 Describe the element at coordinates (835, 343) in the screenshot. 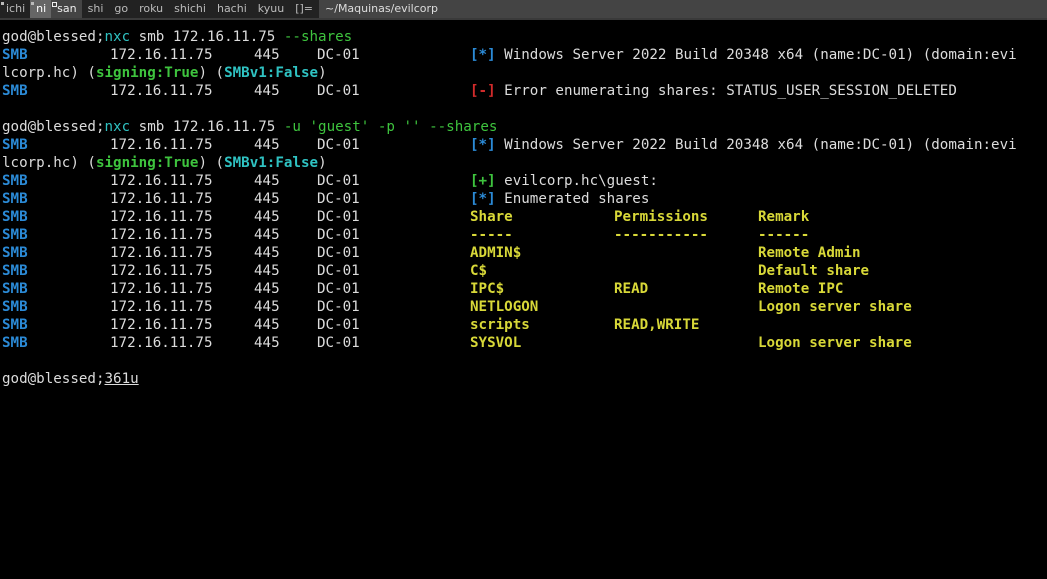

I see `share-remark: Logon server share` at that location.